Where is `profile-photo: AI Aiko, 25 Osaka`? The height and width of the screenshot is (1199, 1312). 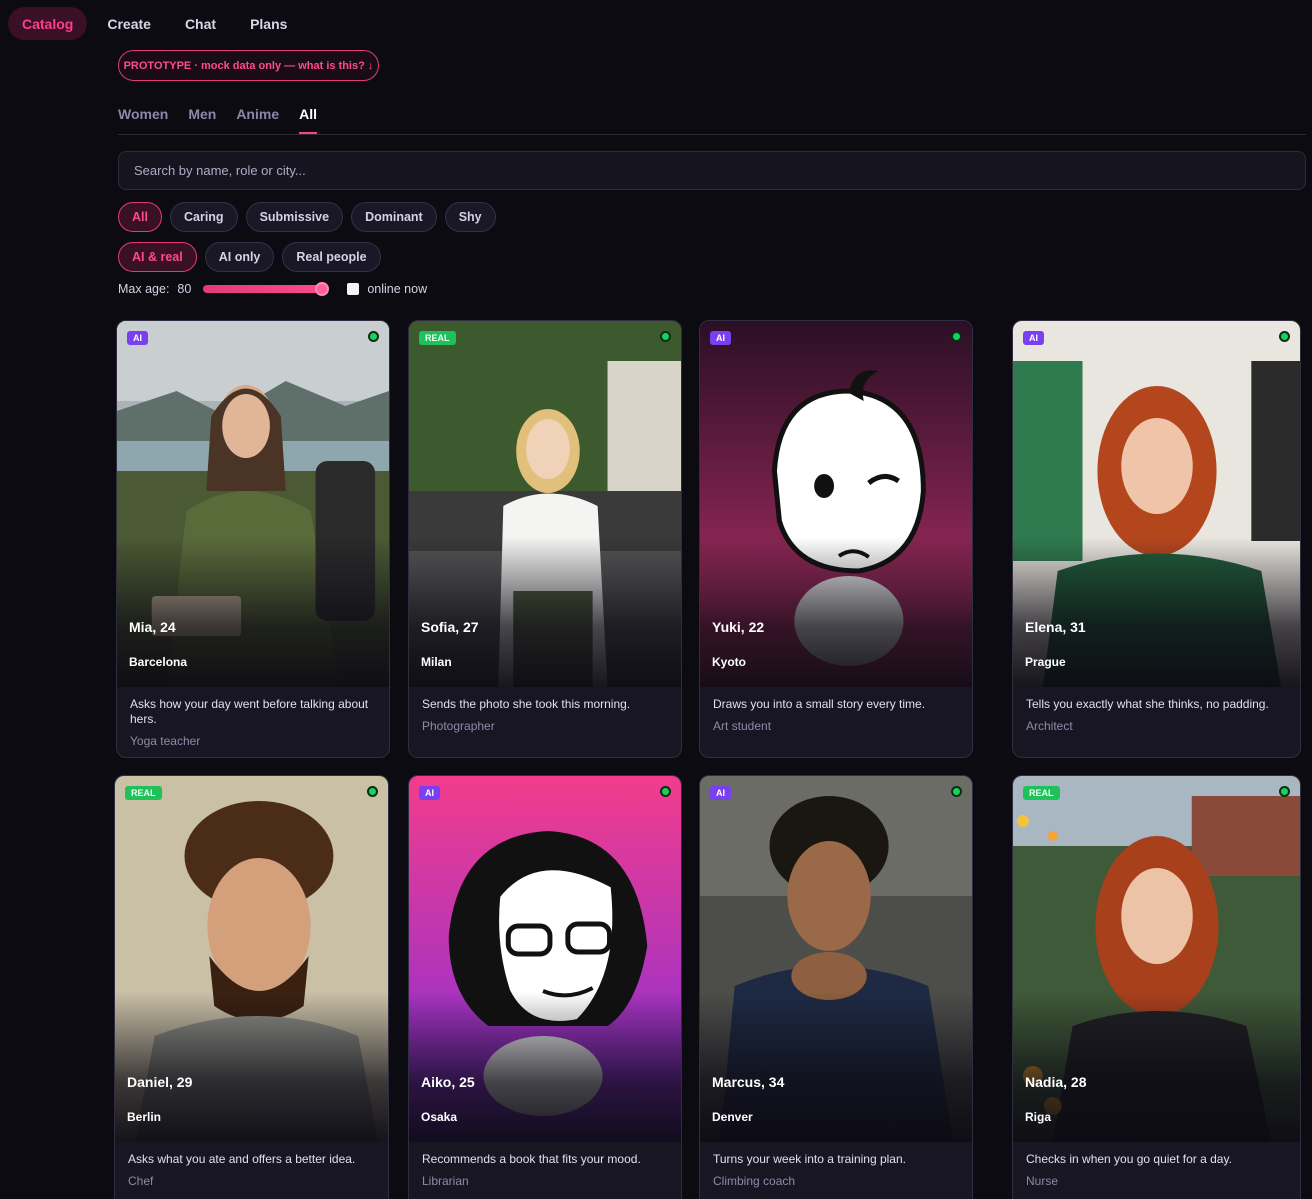
profile-photo: AI Aiko, 25 Osaka is located at coordinates (545, 959).